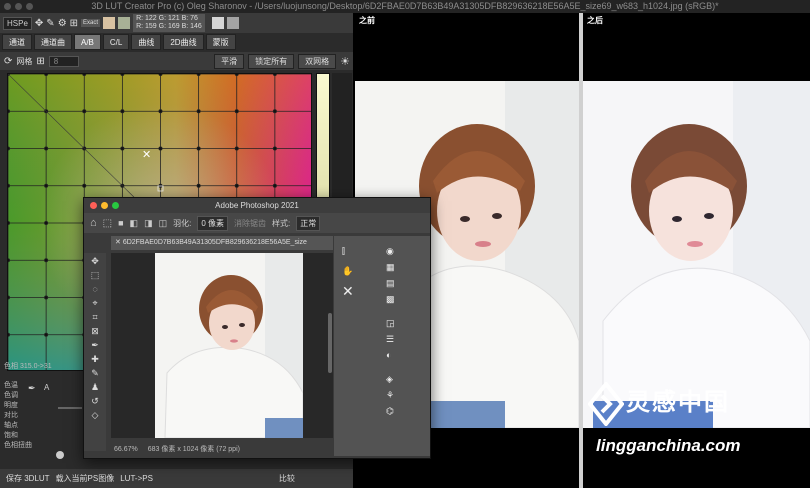 This screenshot has width=810, height=488. Describe the element at coordinates (348, 251) in the screenshot. I see `properties-icon: ⫿` at that location.